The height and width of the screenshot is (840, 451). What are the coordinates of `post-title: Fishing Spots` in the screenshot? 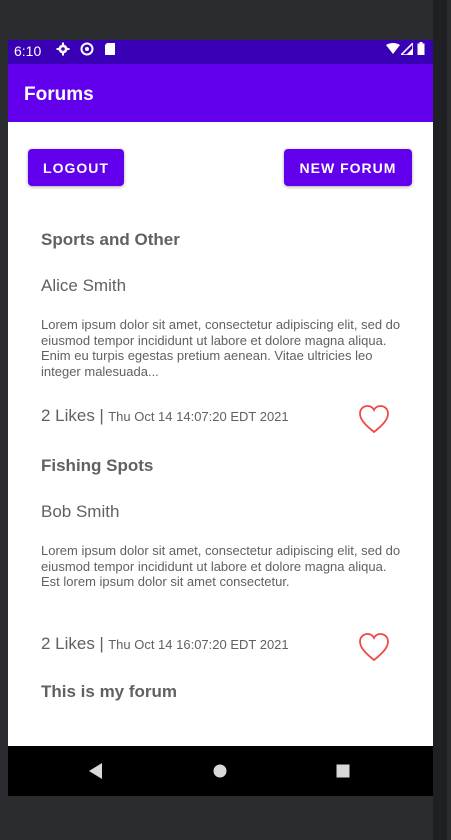 It's located at (97, 465).